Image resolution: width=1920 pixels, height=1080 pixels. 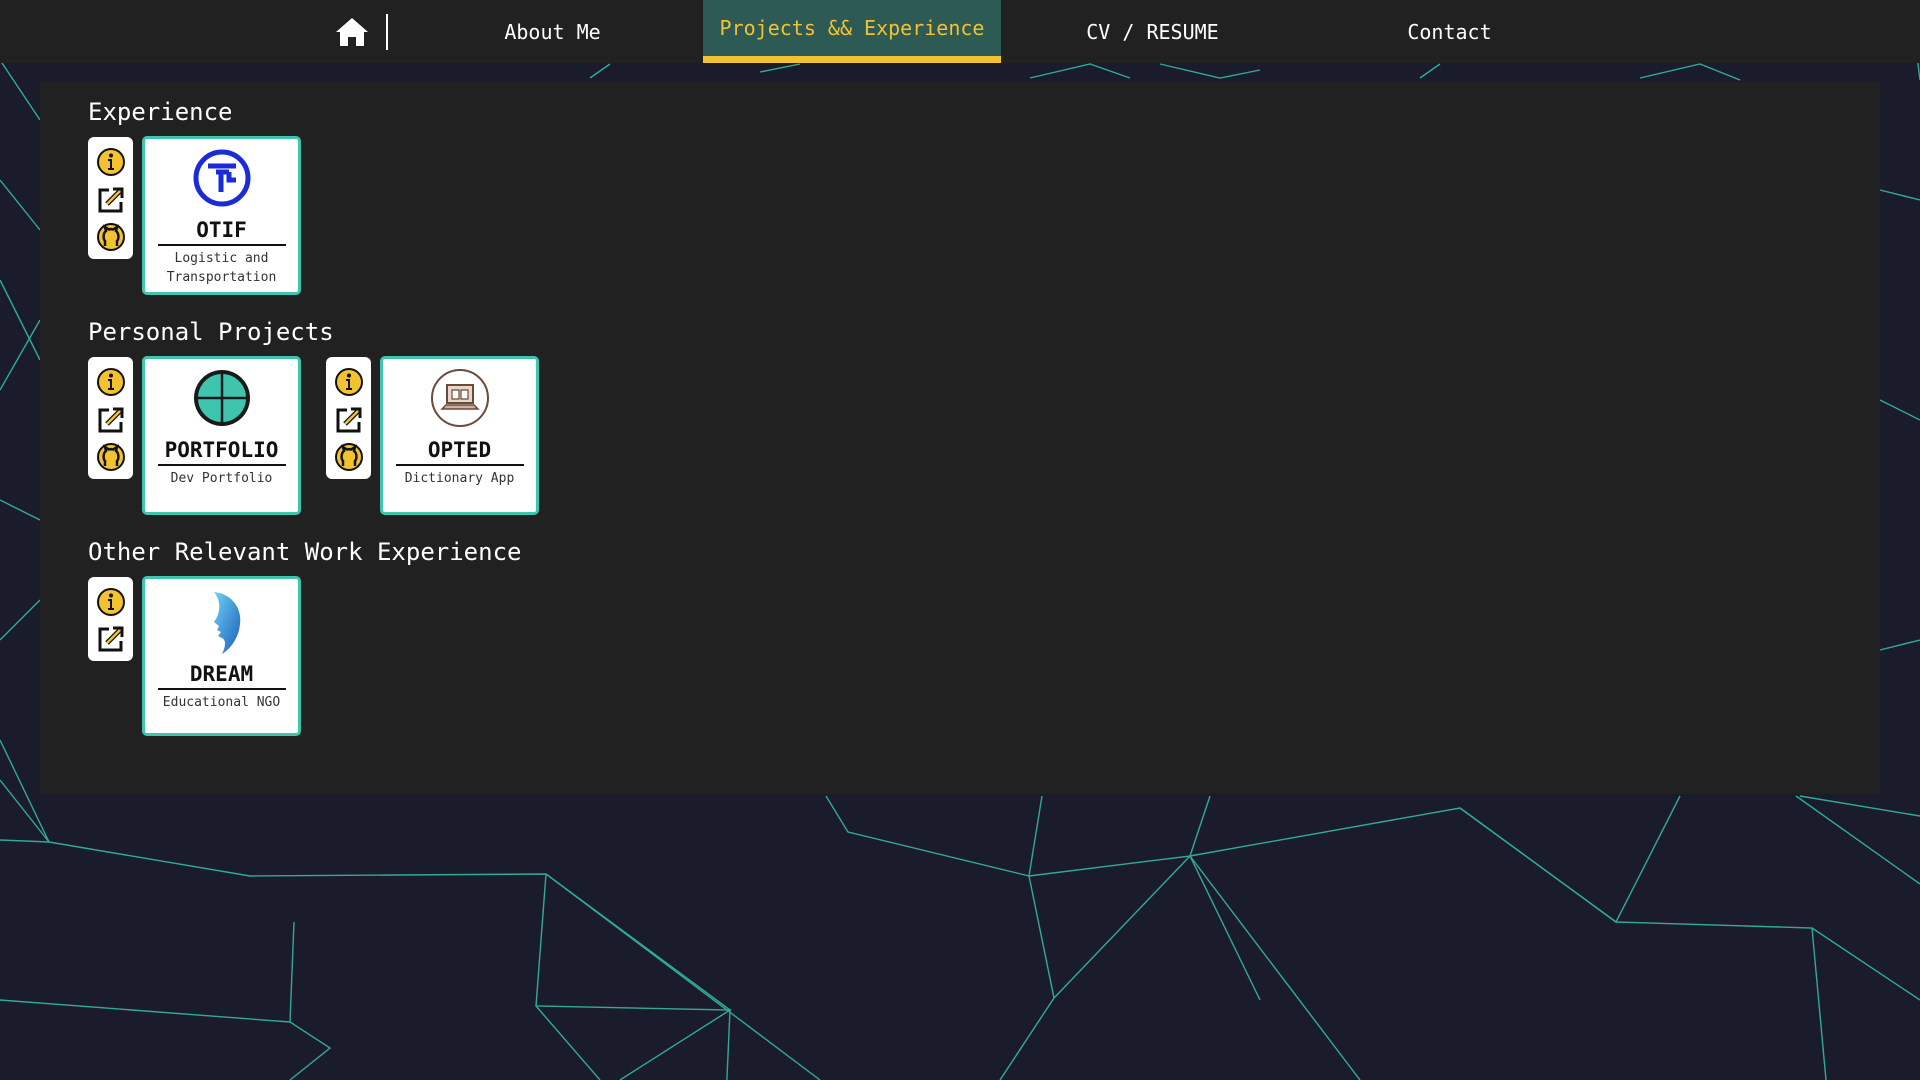 What do you see at coordinates (460, 398) in the screenshot?
I see `laptop-book-logo` at bounding box center [460, 398].